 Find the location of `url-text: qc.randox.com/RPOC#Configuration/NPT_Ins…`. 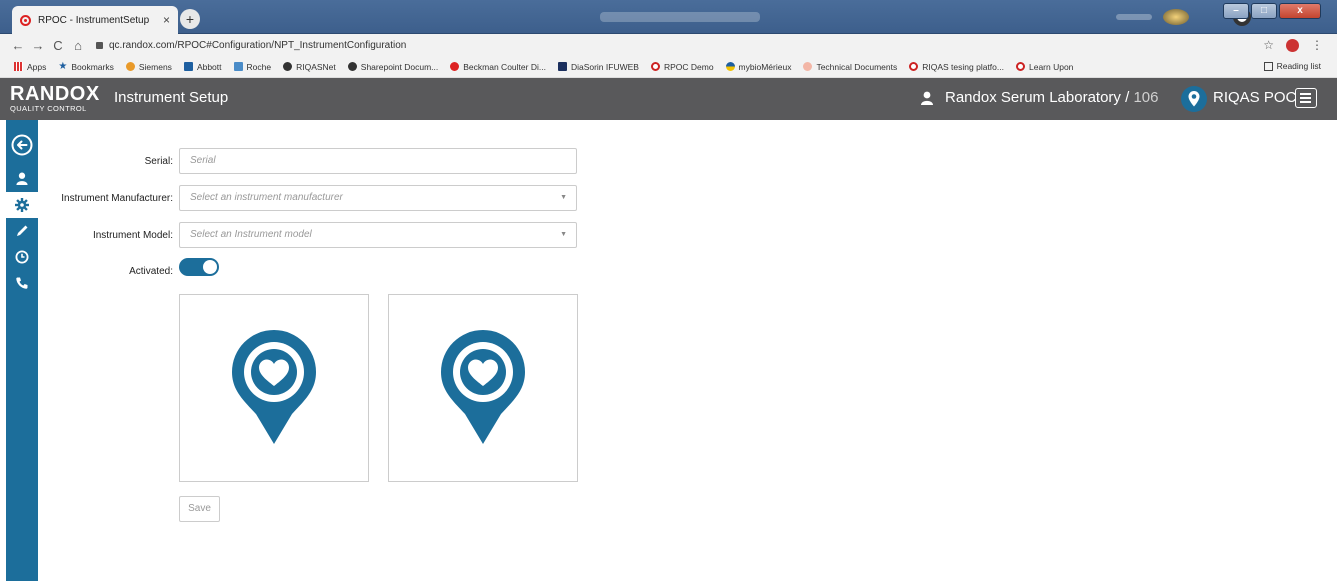

url-text: qc.randox.com/RPOC#Configuration/NPT_Ins… is located at coordinates (258, 45).